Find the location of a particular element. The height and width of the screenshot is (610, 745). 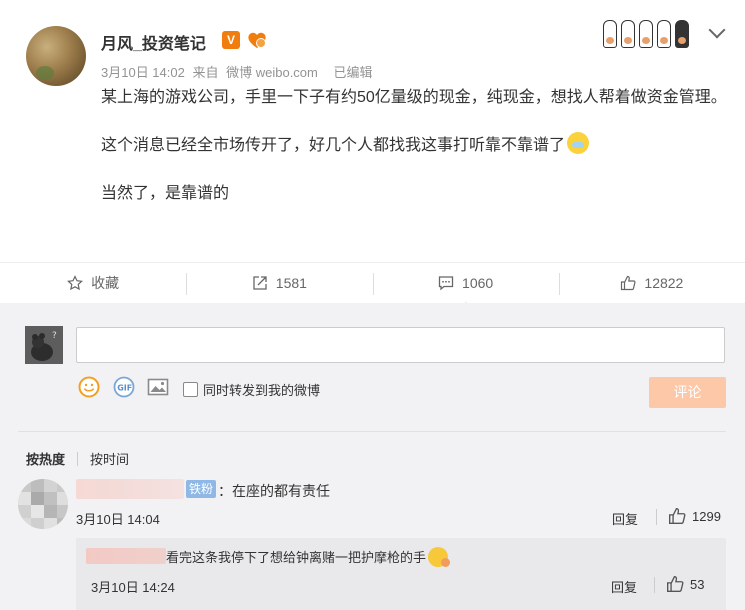

post-source: 微博 weibo.com is located at coordinates (272, 72).